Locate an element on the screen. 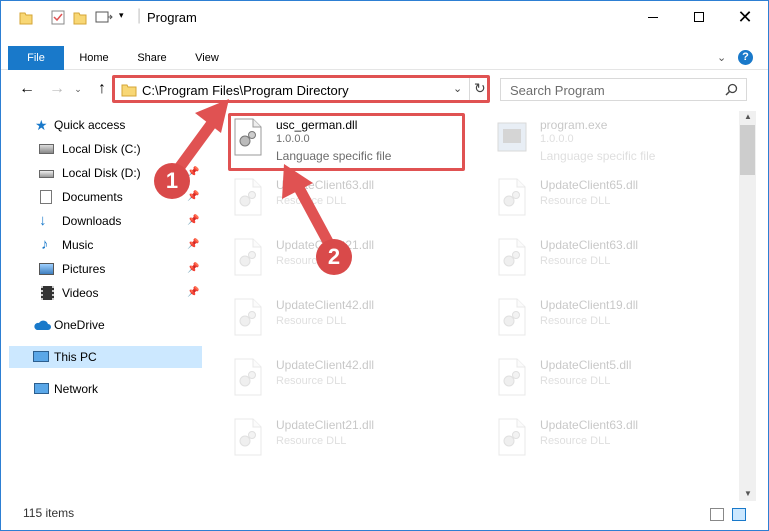 This screenshot has width=769, height=531. nav-label: Documents is located at coordinates (92, 197).